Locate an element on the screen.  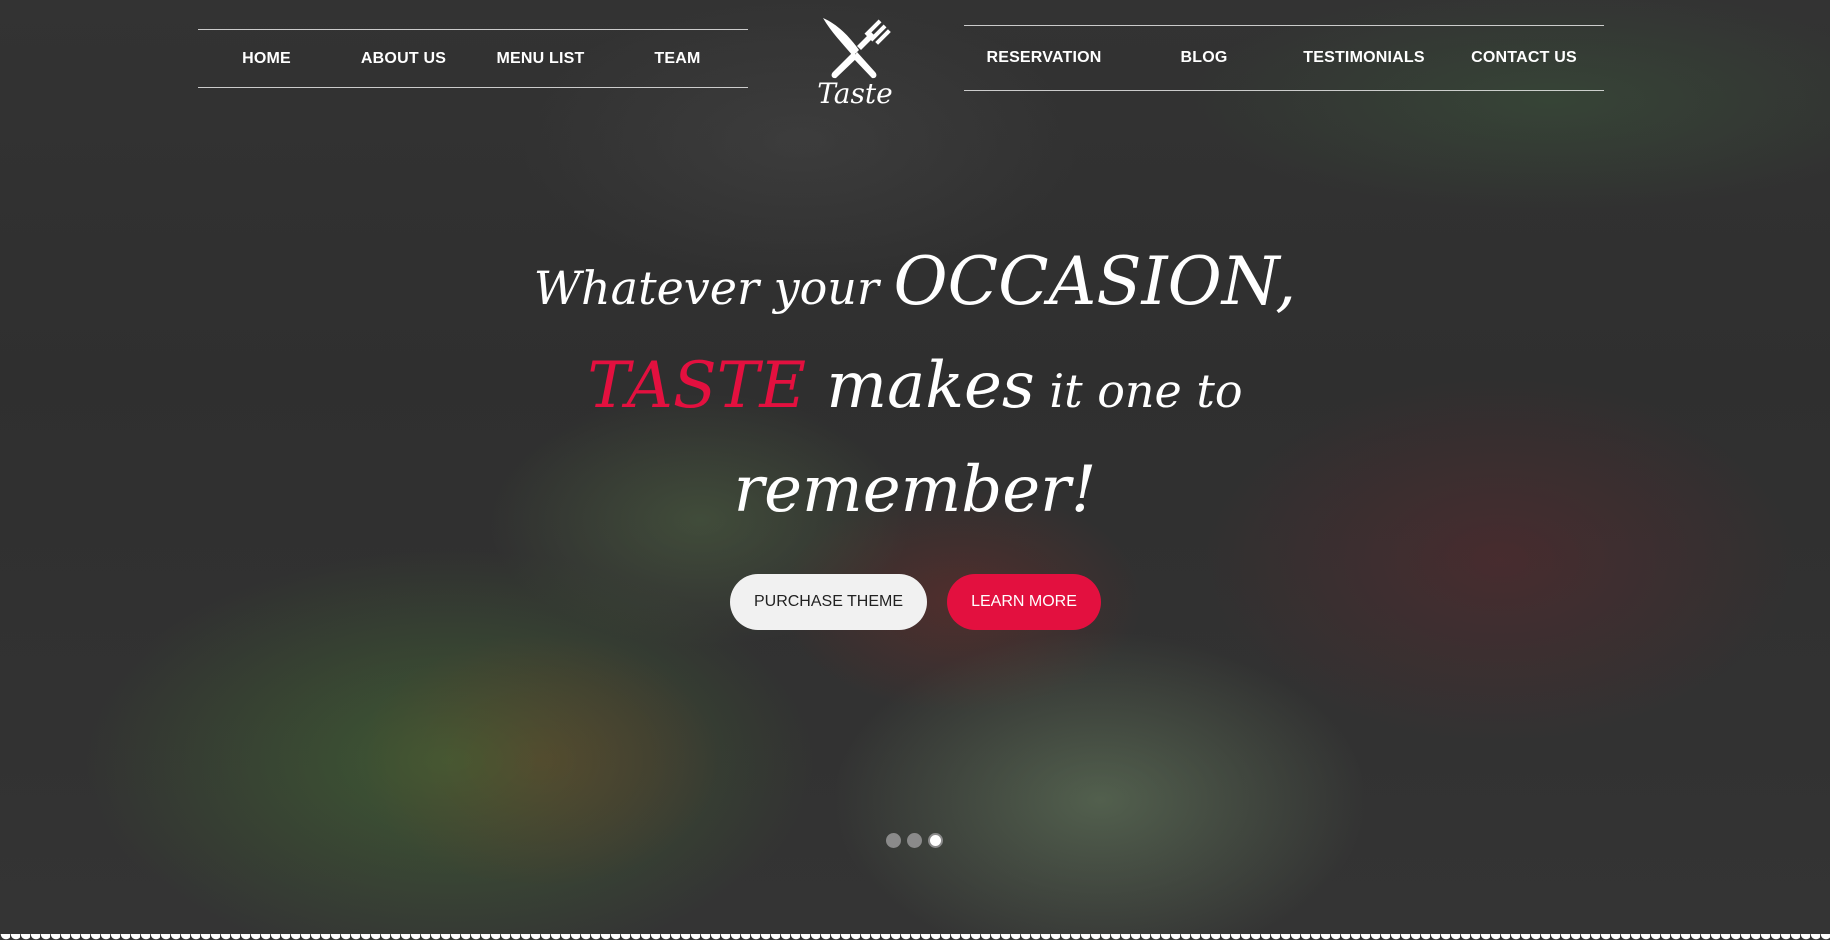
site-logo: Taste is located at coordinates (855, 64).